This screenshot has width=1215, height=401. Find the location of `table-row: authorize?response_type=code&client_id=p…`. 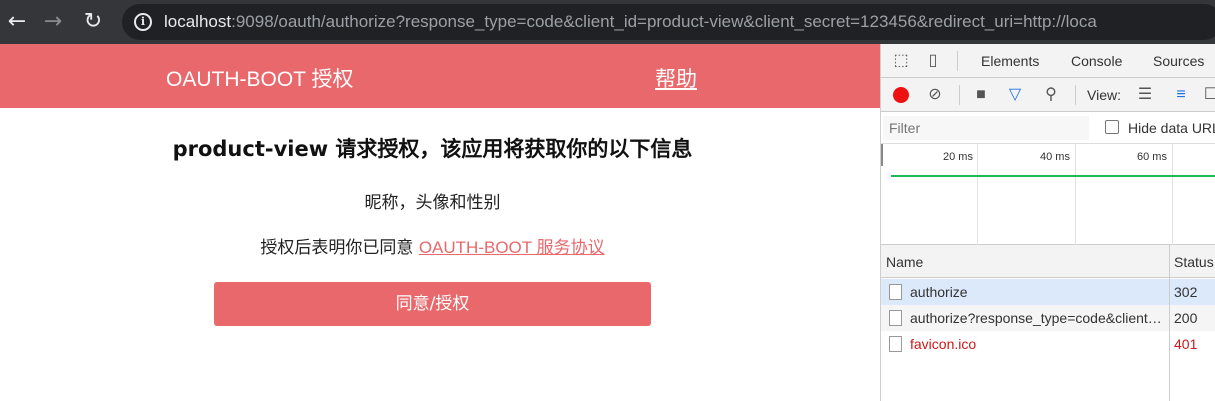

table-row: authorize?response_type=code&client_id=p… is located at coordinates (1048, 318).